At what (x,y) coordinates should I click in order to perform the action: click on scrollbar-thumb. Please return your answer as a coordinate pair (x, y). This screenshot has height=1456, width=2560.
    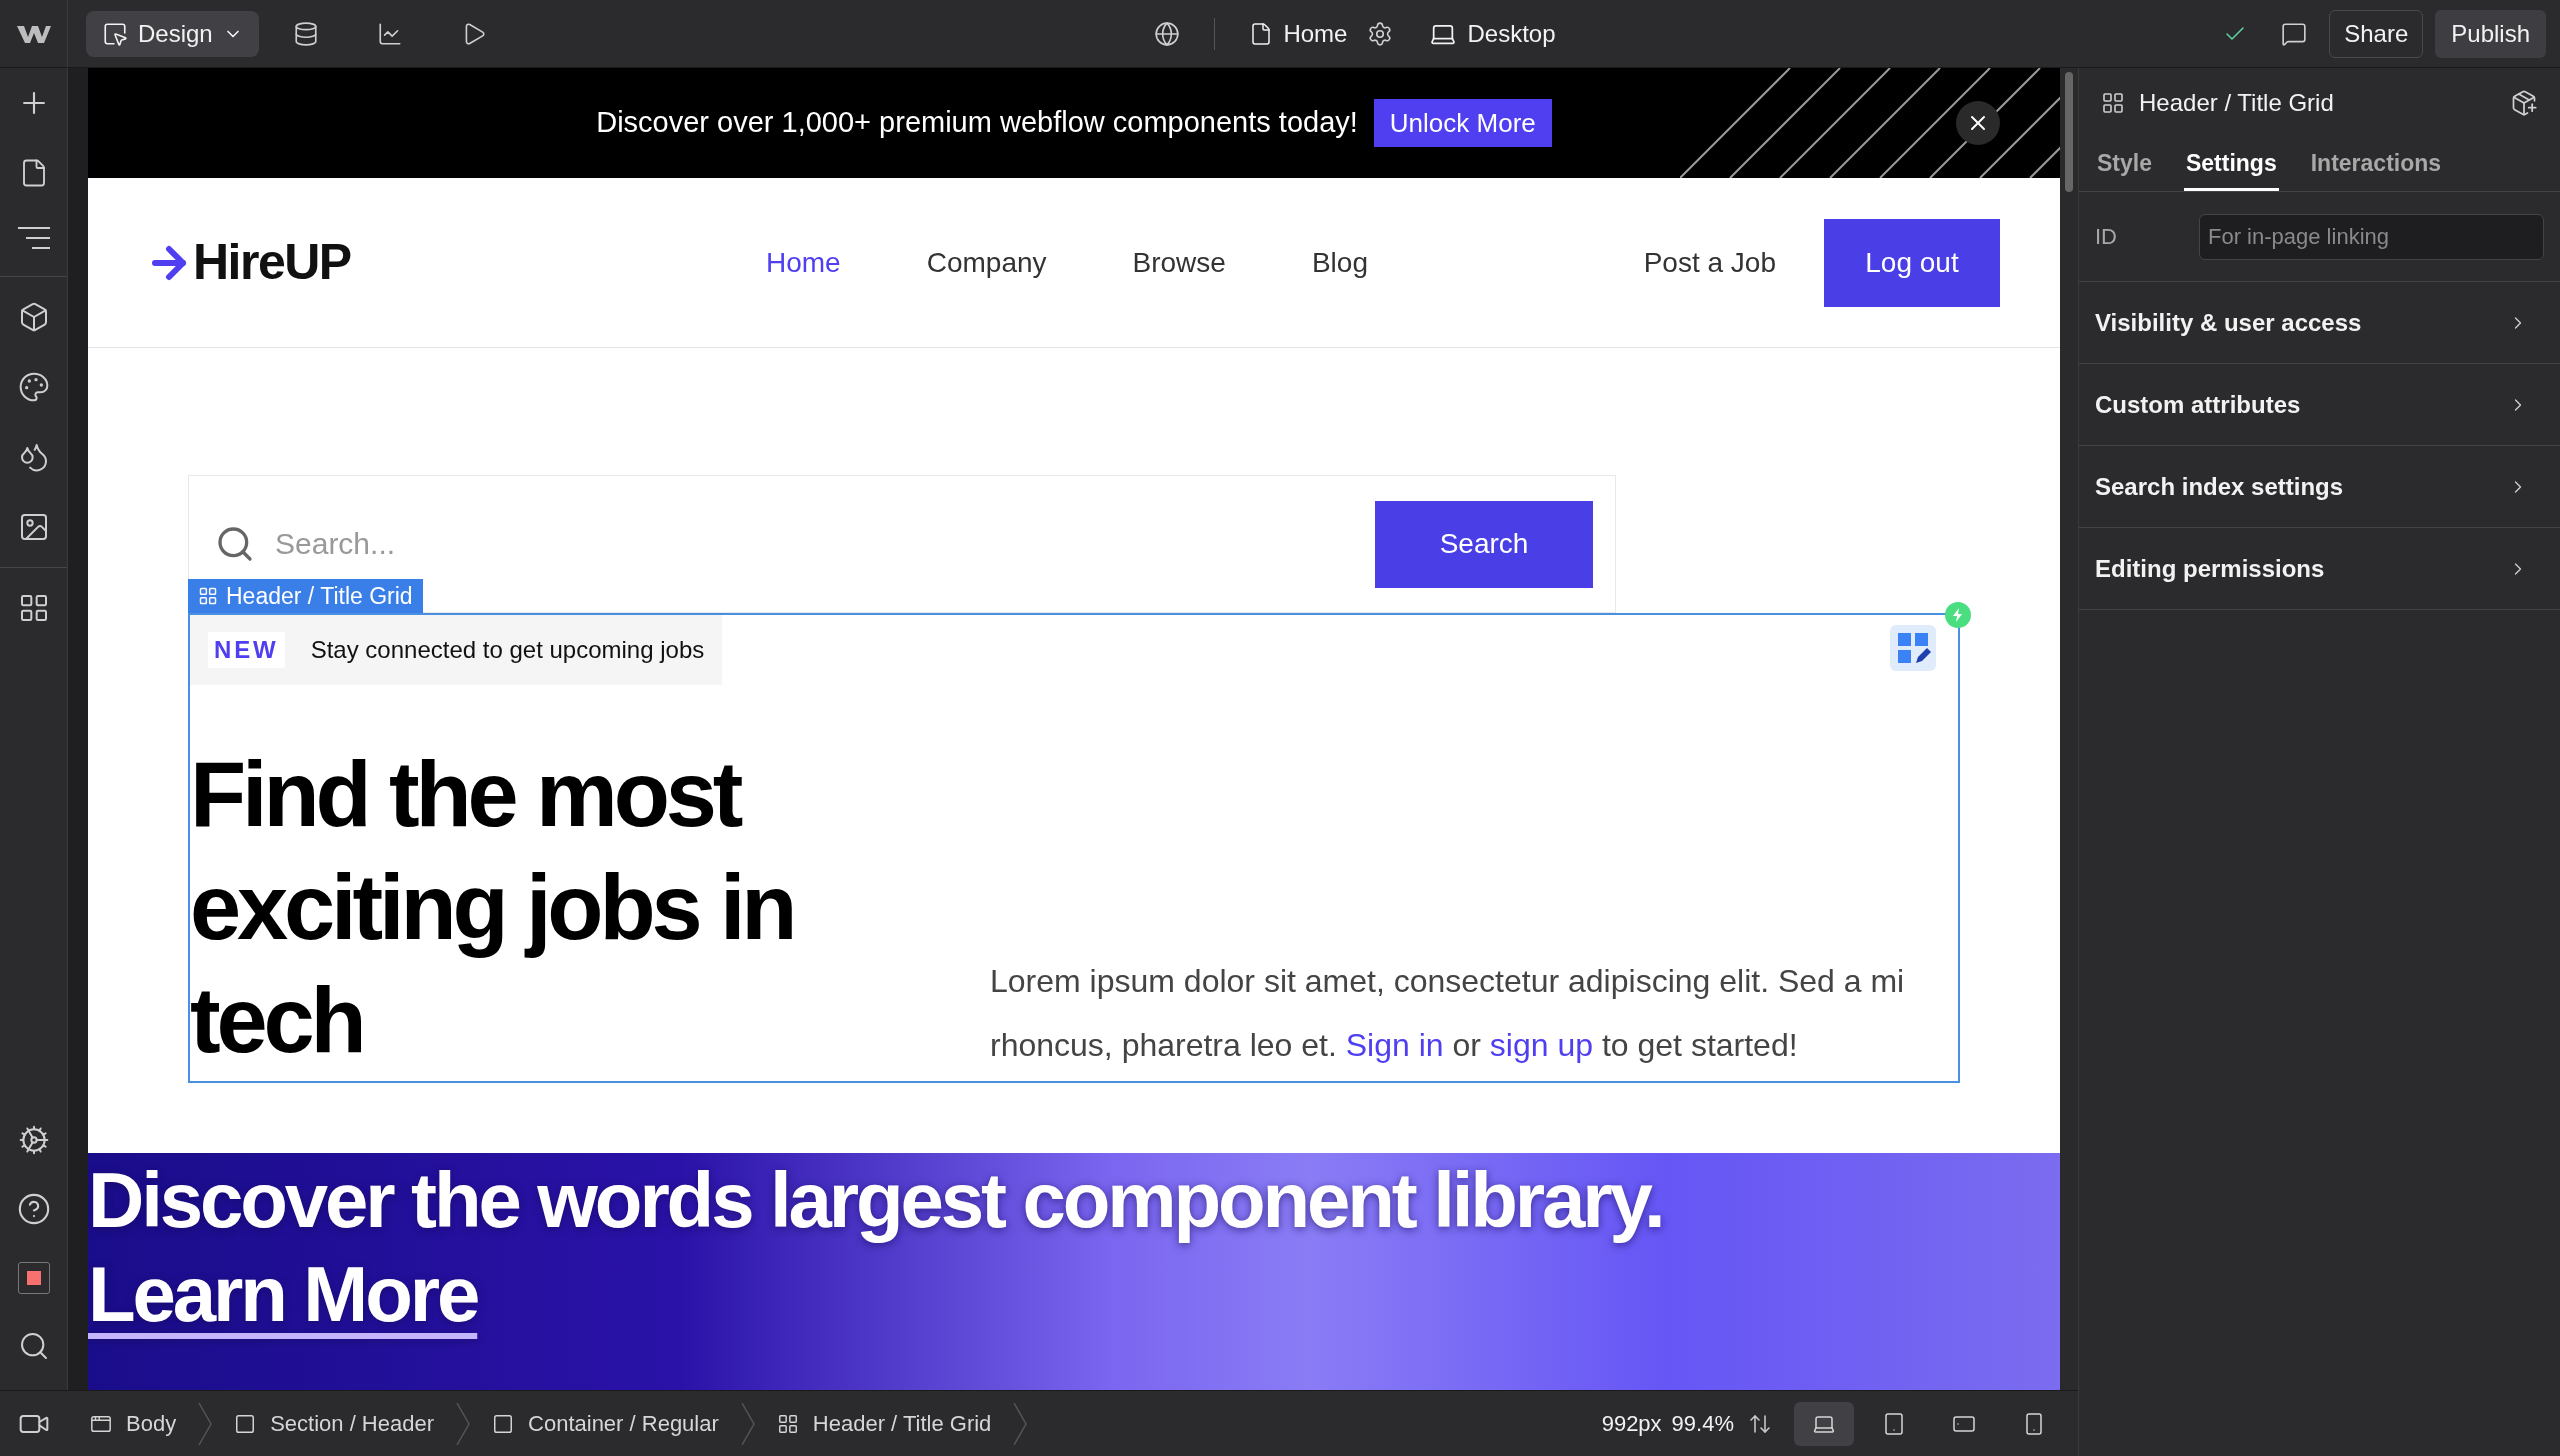
    Looking at the image, I should click on (2069, 132).